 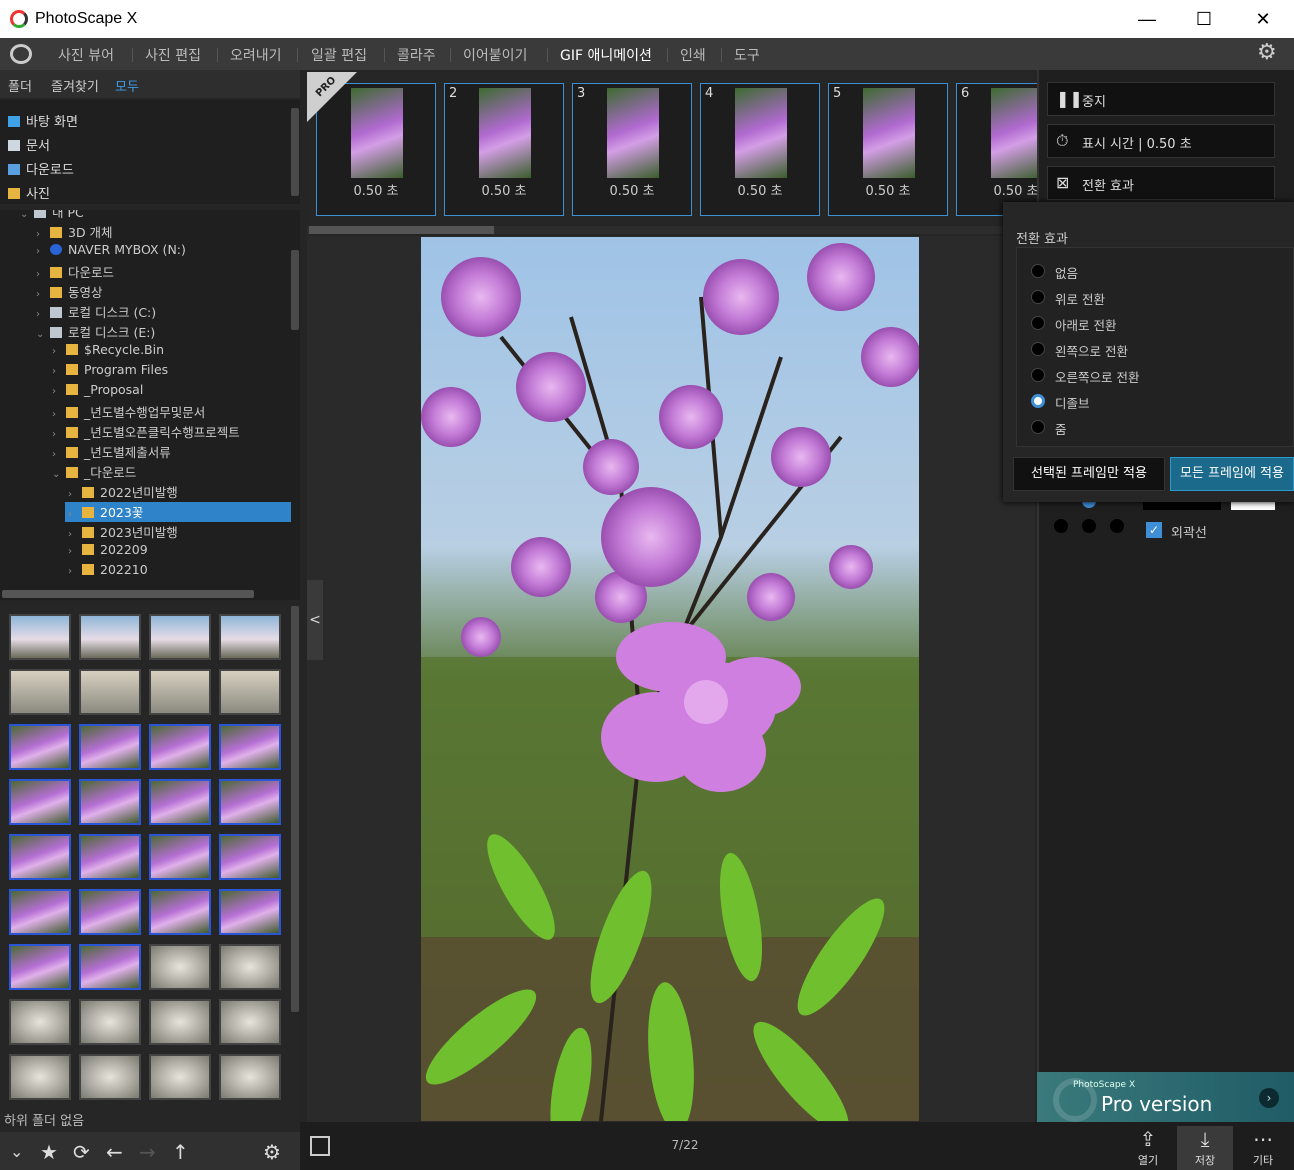 I want to click on tree-hscrollbar, so click(x=128, y=594).